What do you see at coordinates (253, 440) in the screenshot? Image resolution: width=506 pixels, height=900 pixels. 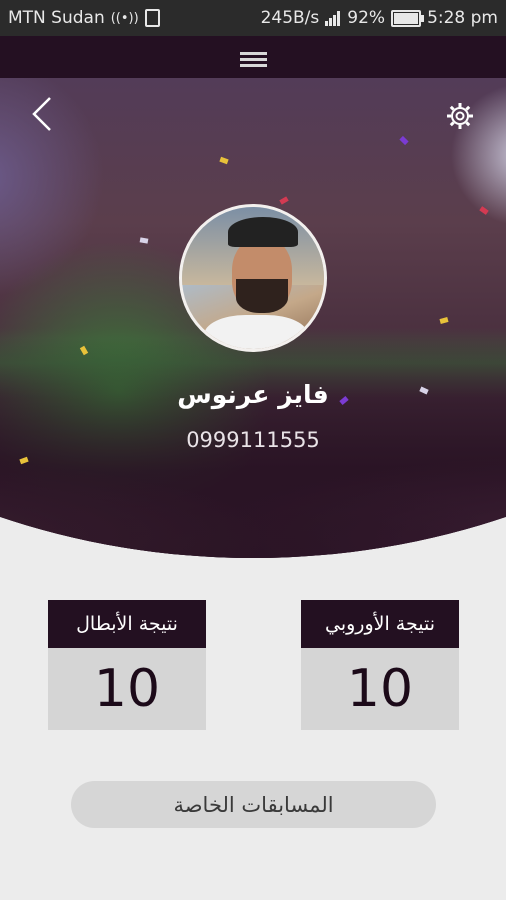 I see `user-phone: 0999111555` at bounding box center [253, 440].